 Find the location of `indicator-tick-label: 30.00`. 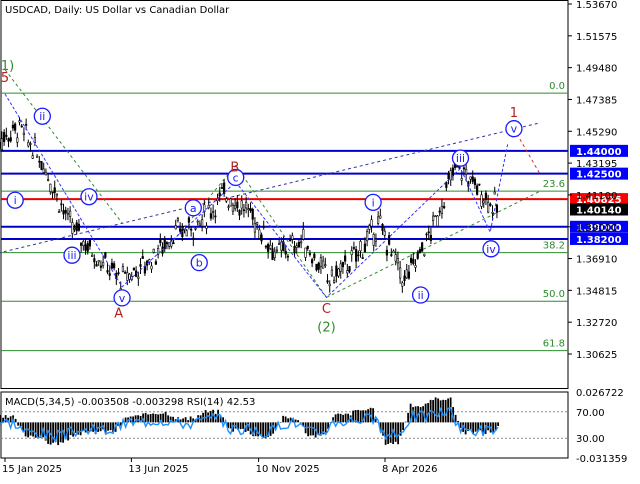

indicator-tick-label: 30.00 is located at coordinates (590, 439).